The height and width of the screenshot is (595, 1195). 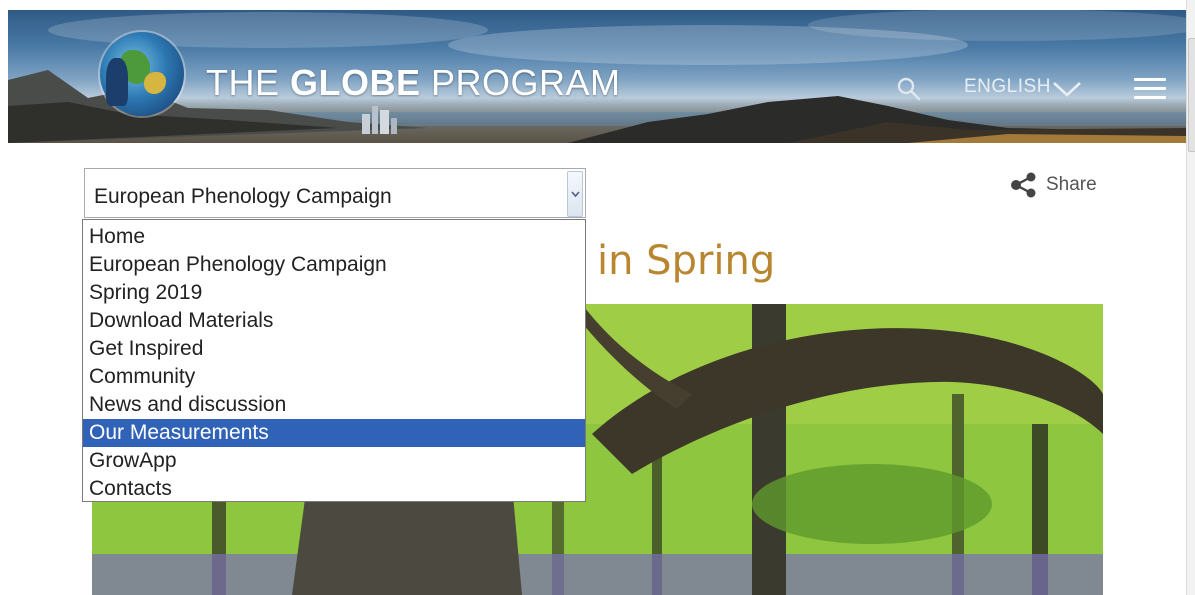 I want to click on scrollbar-thumb, so click(x=1191, y=95).